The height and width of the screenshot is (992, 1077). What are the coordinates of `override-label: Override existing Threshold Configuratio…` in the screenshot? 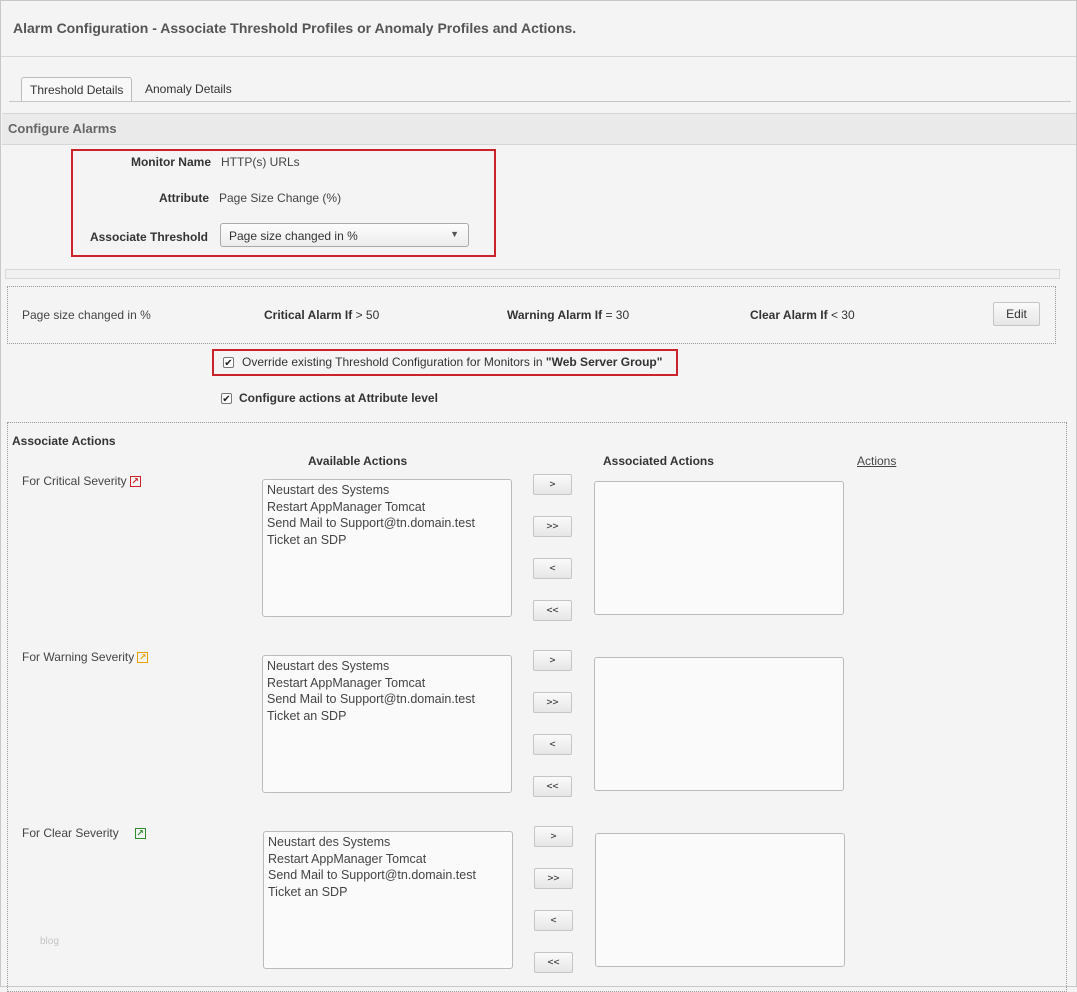 It's located at (452, 362).